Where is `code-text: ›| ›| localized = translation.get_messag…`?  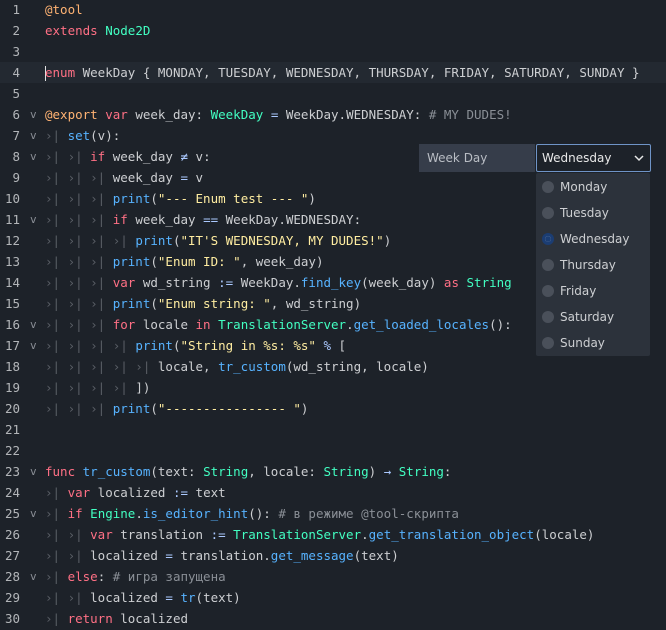 code-text: ›| ›| localized = translation.get_messag… is located at coordinates (222, 555).